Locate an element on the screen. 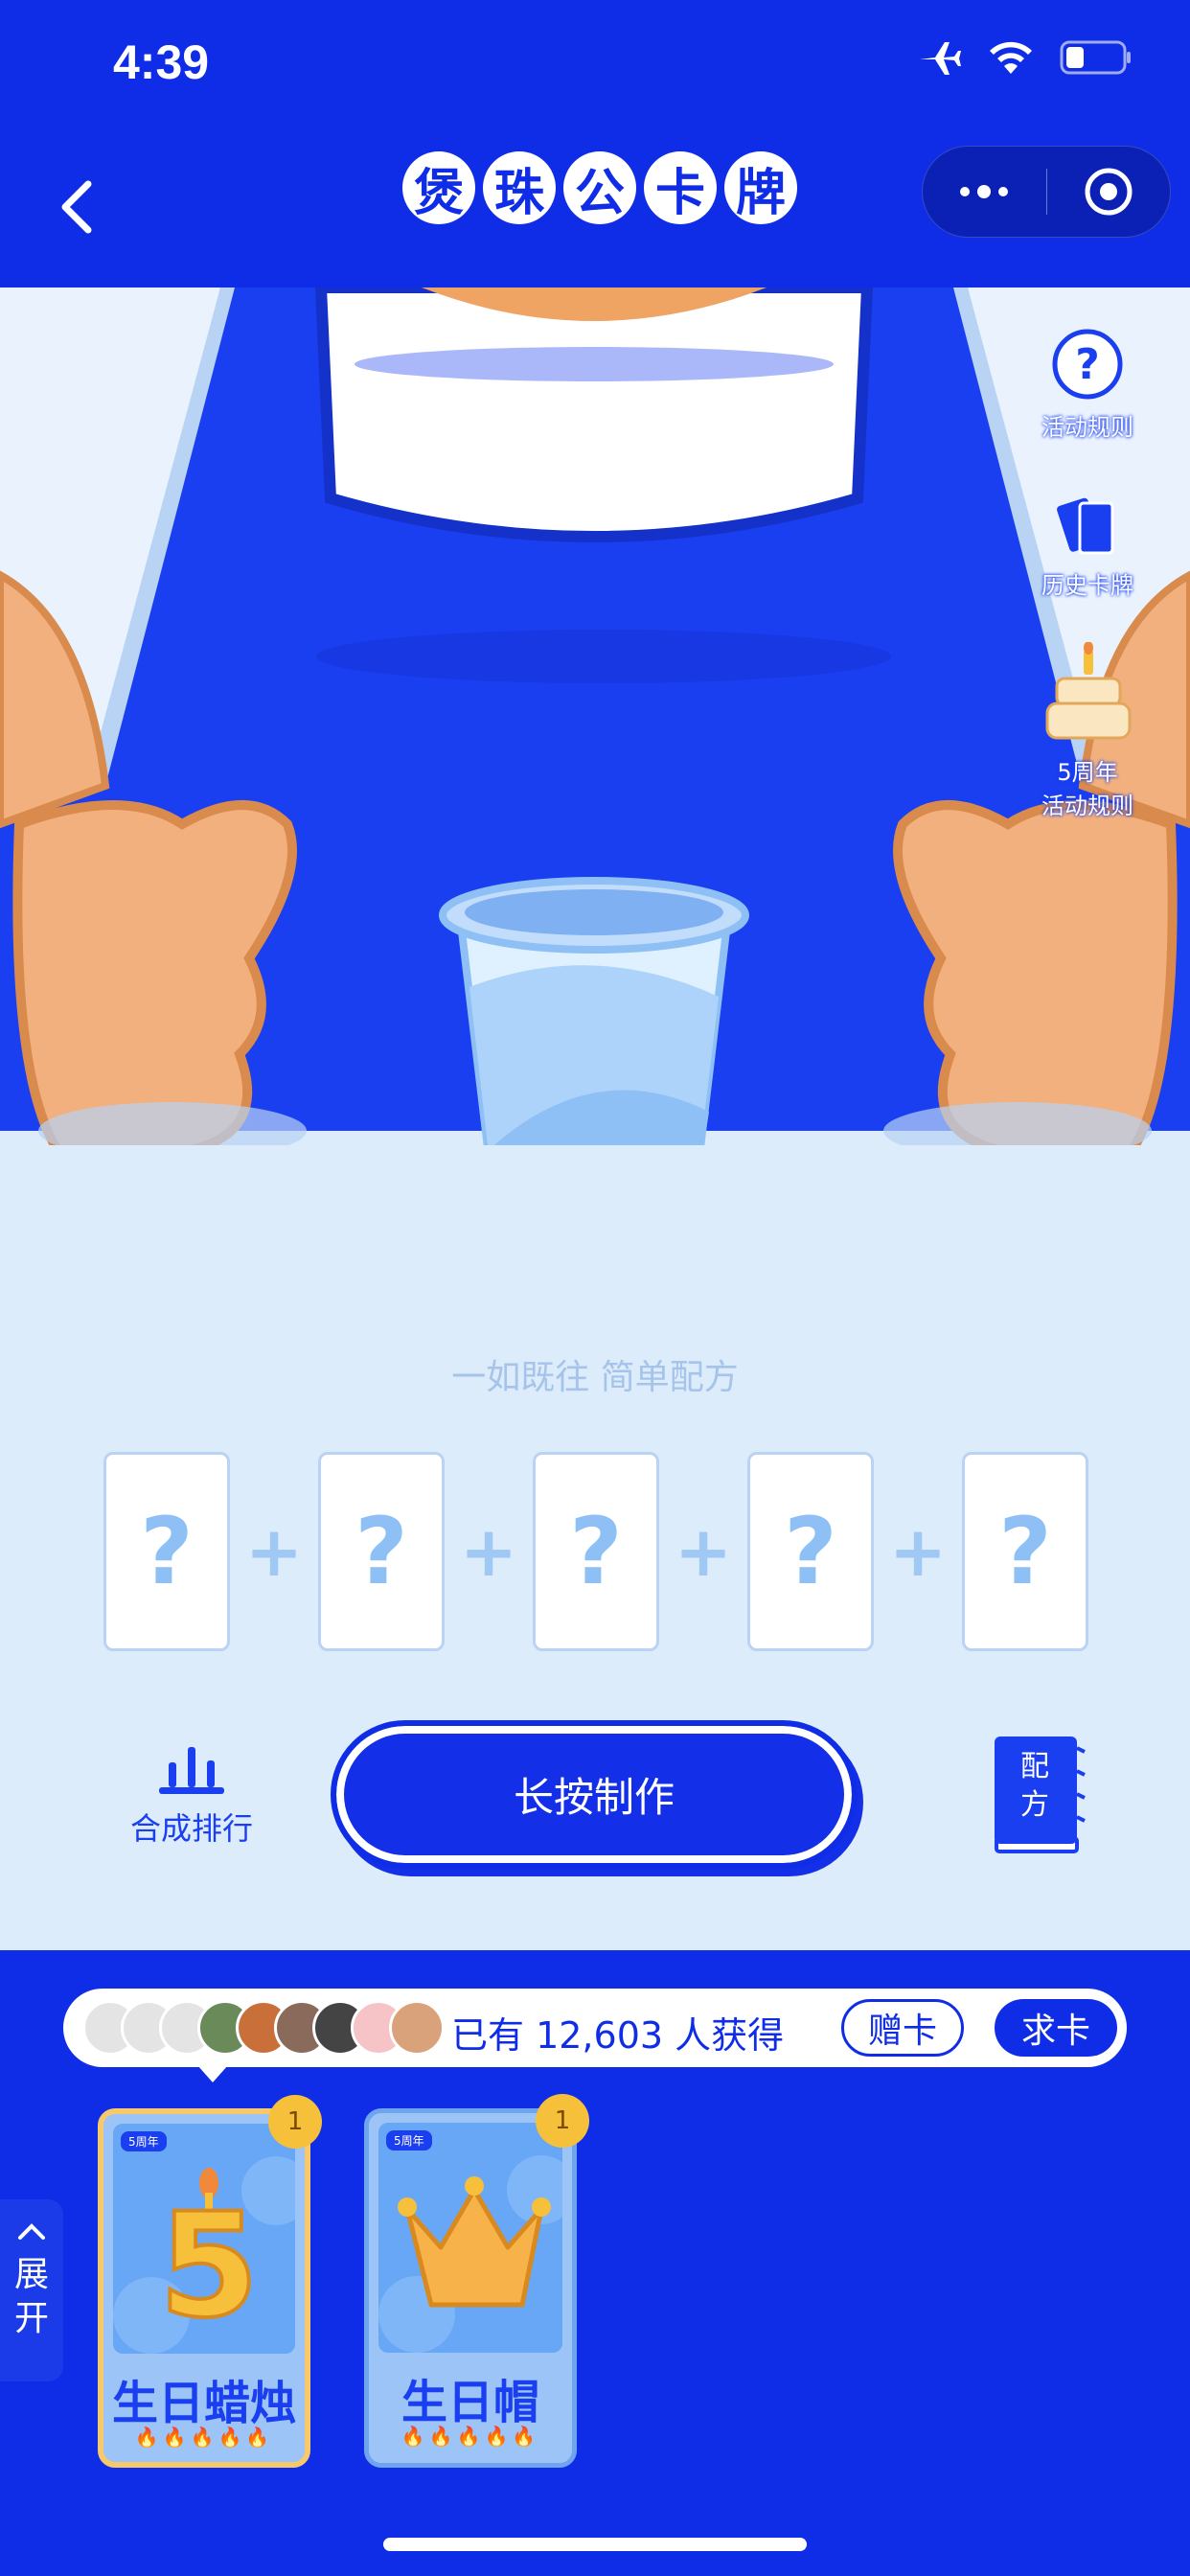 Image resolution: width=1190 pixels, height=2576 pixels. recipe-book-label-line1: 配 is located at coordinates (1035, 1766).